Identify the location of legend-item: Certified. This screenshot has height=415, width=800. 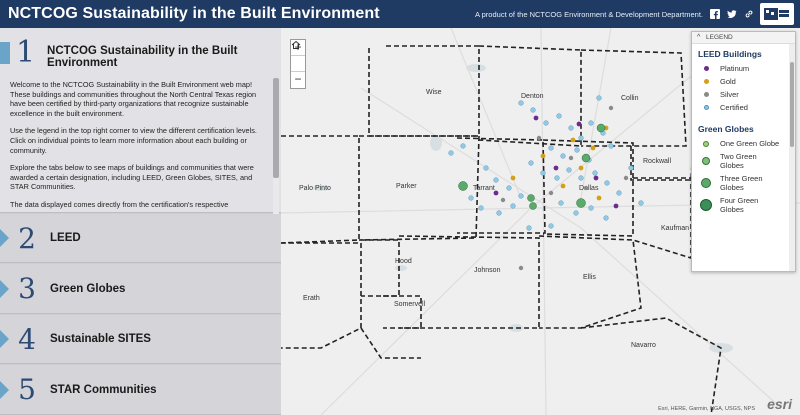
(743, 107).